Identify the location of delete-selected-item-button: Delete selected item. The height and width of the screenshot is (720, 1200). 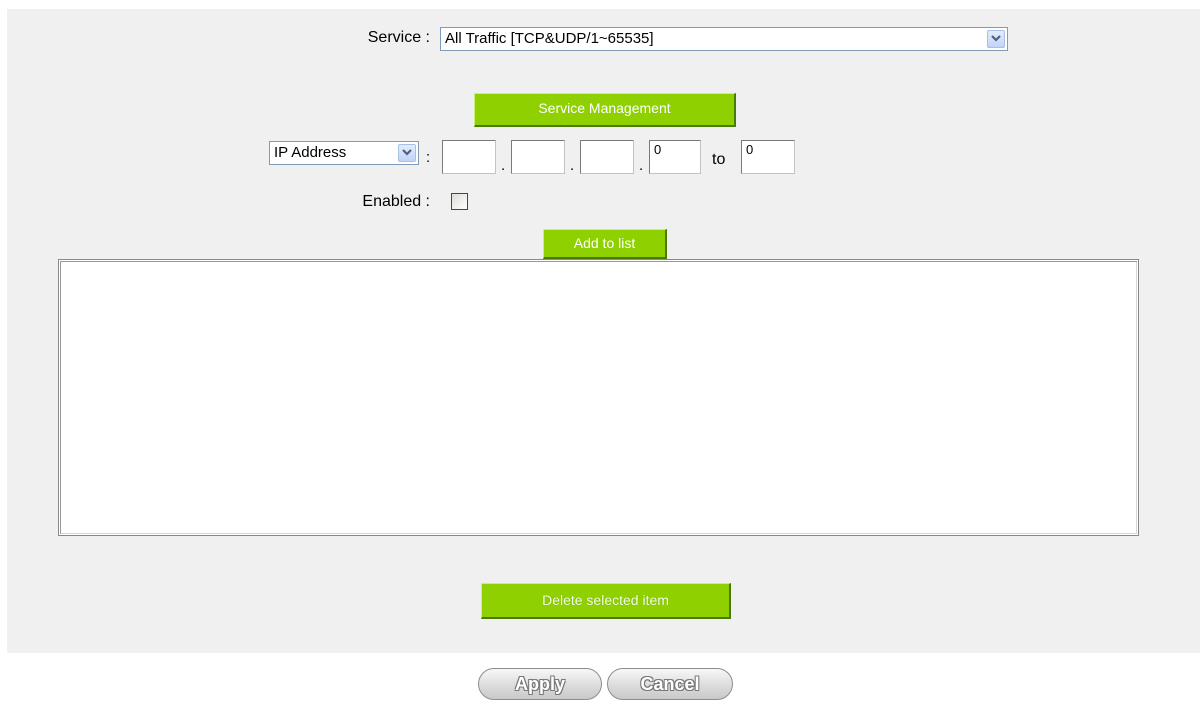
(606, 601).